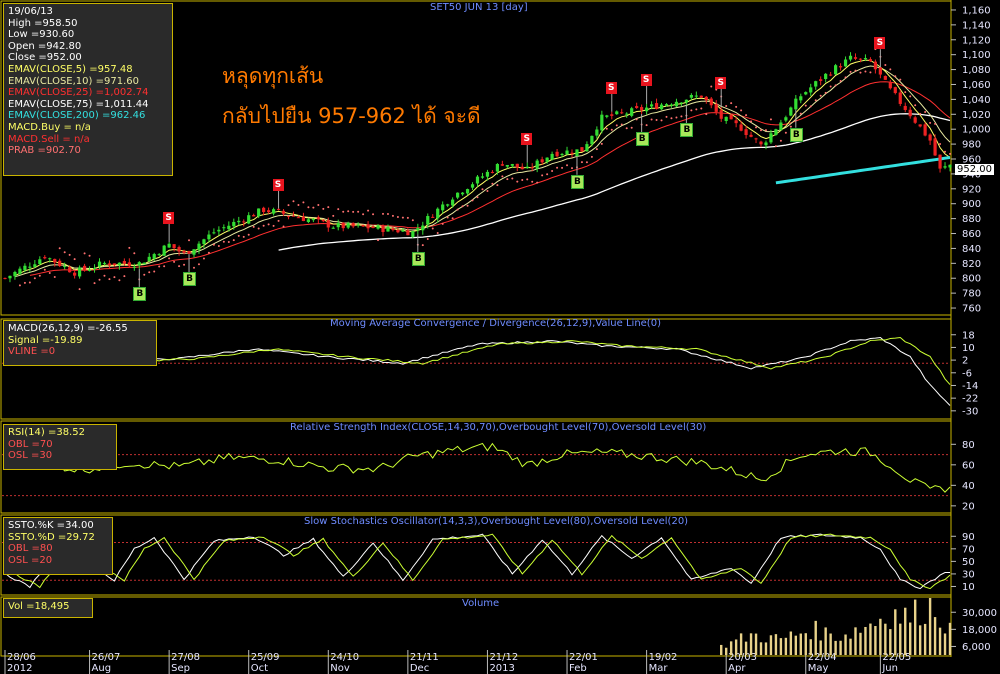 Image resolution: width=1000 pixels, height=674 pixels. I want to click on date-tick-label: 2013, so click(501, 668).